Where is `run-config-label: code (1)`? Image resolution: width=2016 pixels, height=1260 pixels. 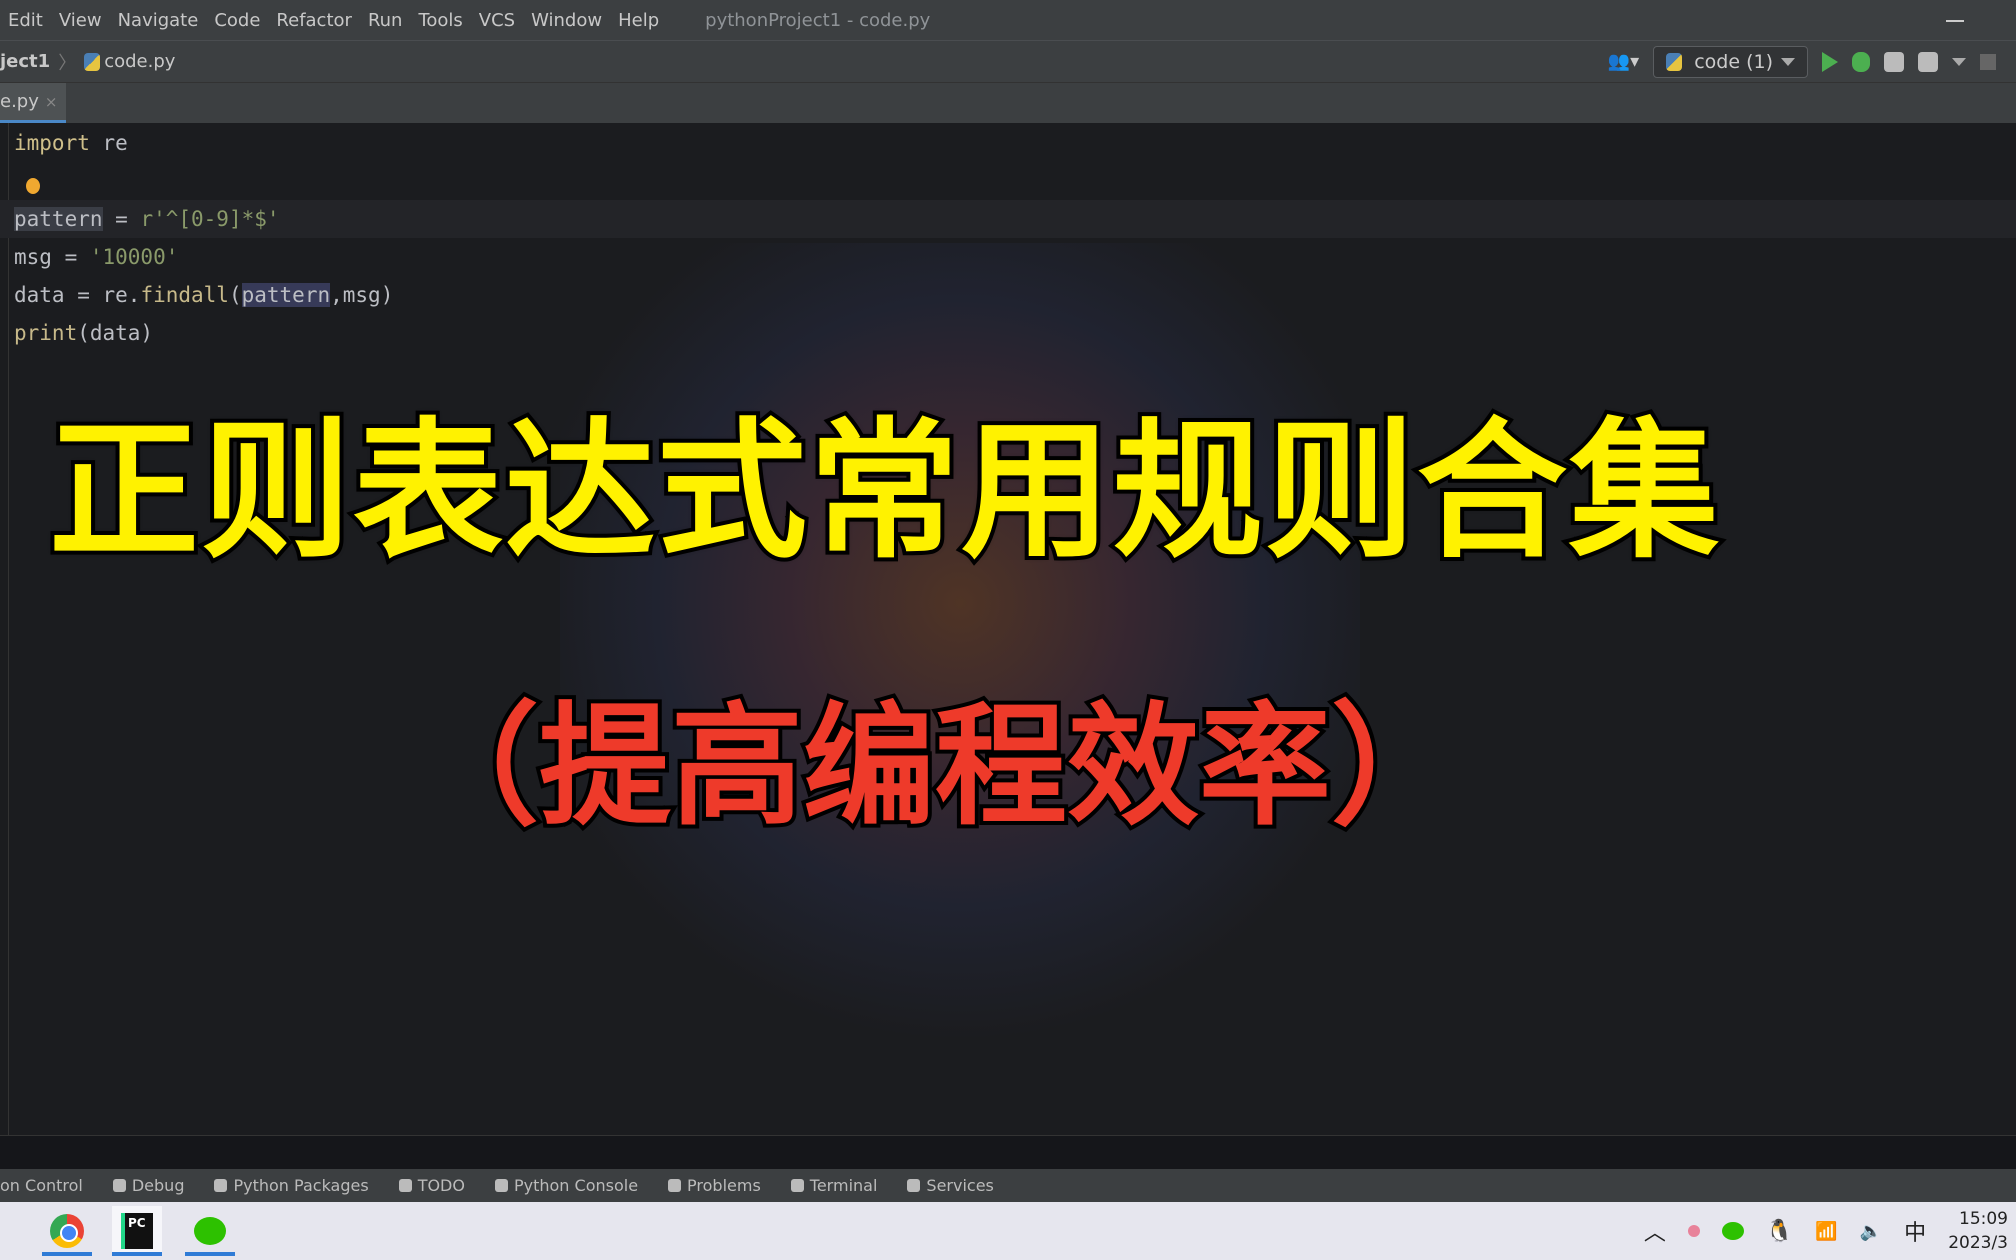 run-config-label: code (1) is located at coordinates (1733, 61).